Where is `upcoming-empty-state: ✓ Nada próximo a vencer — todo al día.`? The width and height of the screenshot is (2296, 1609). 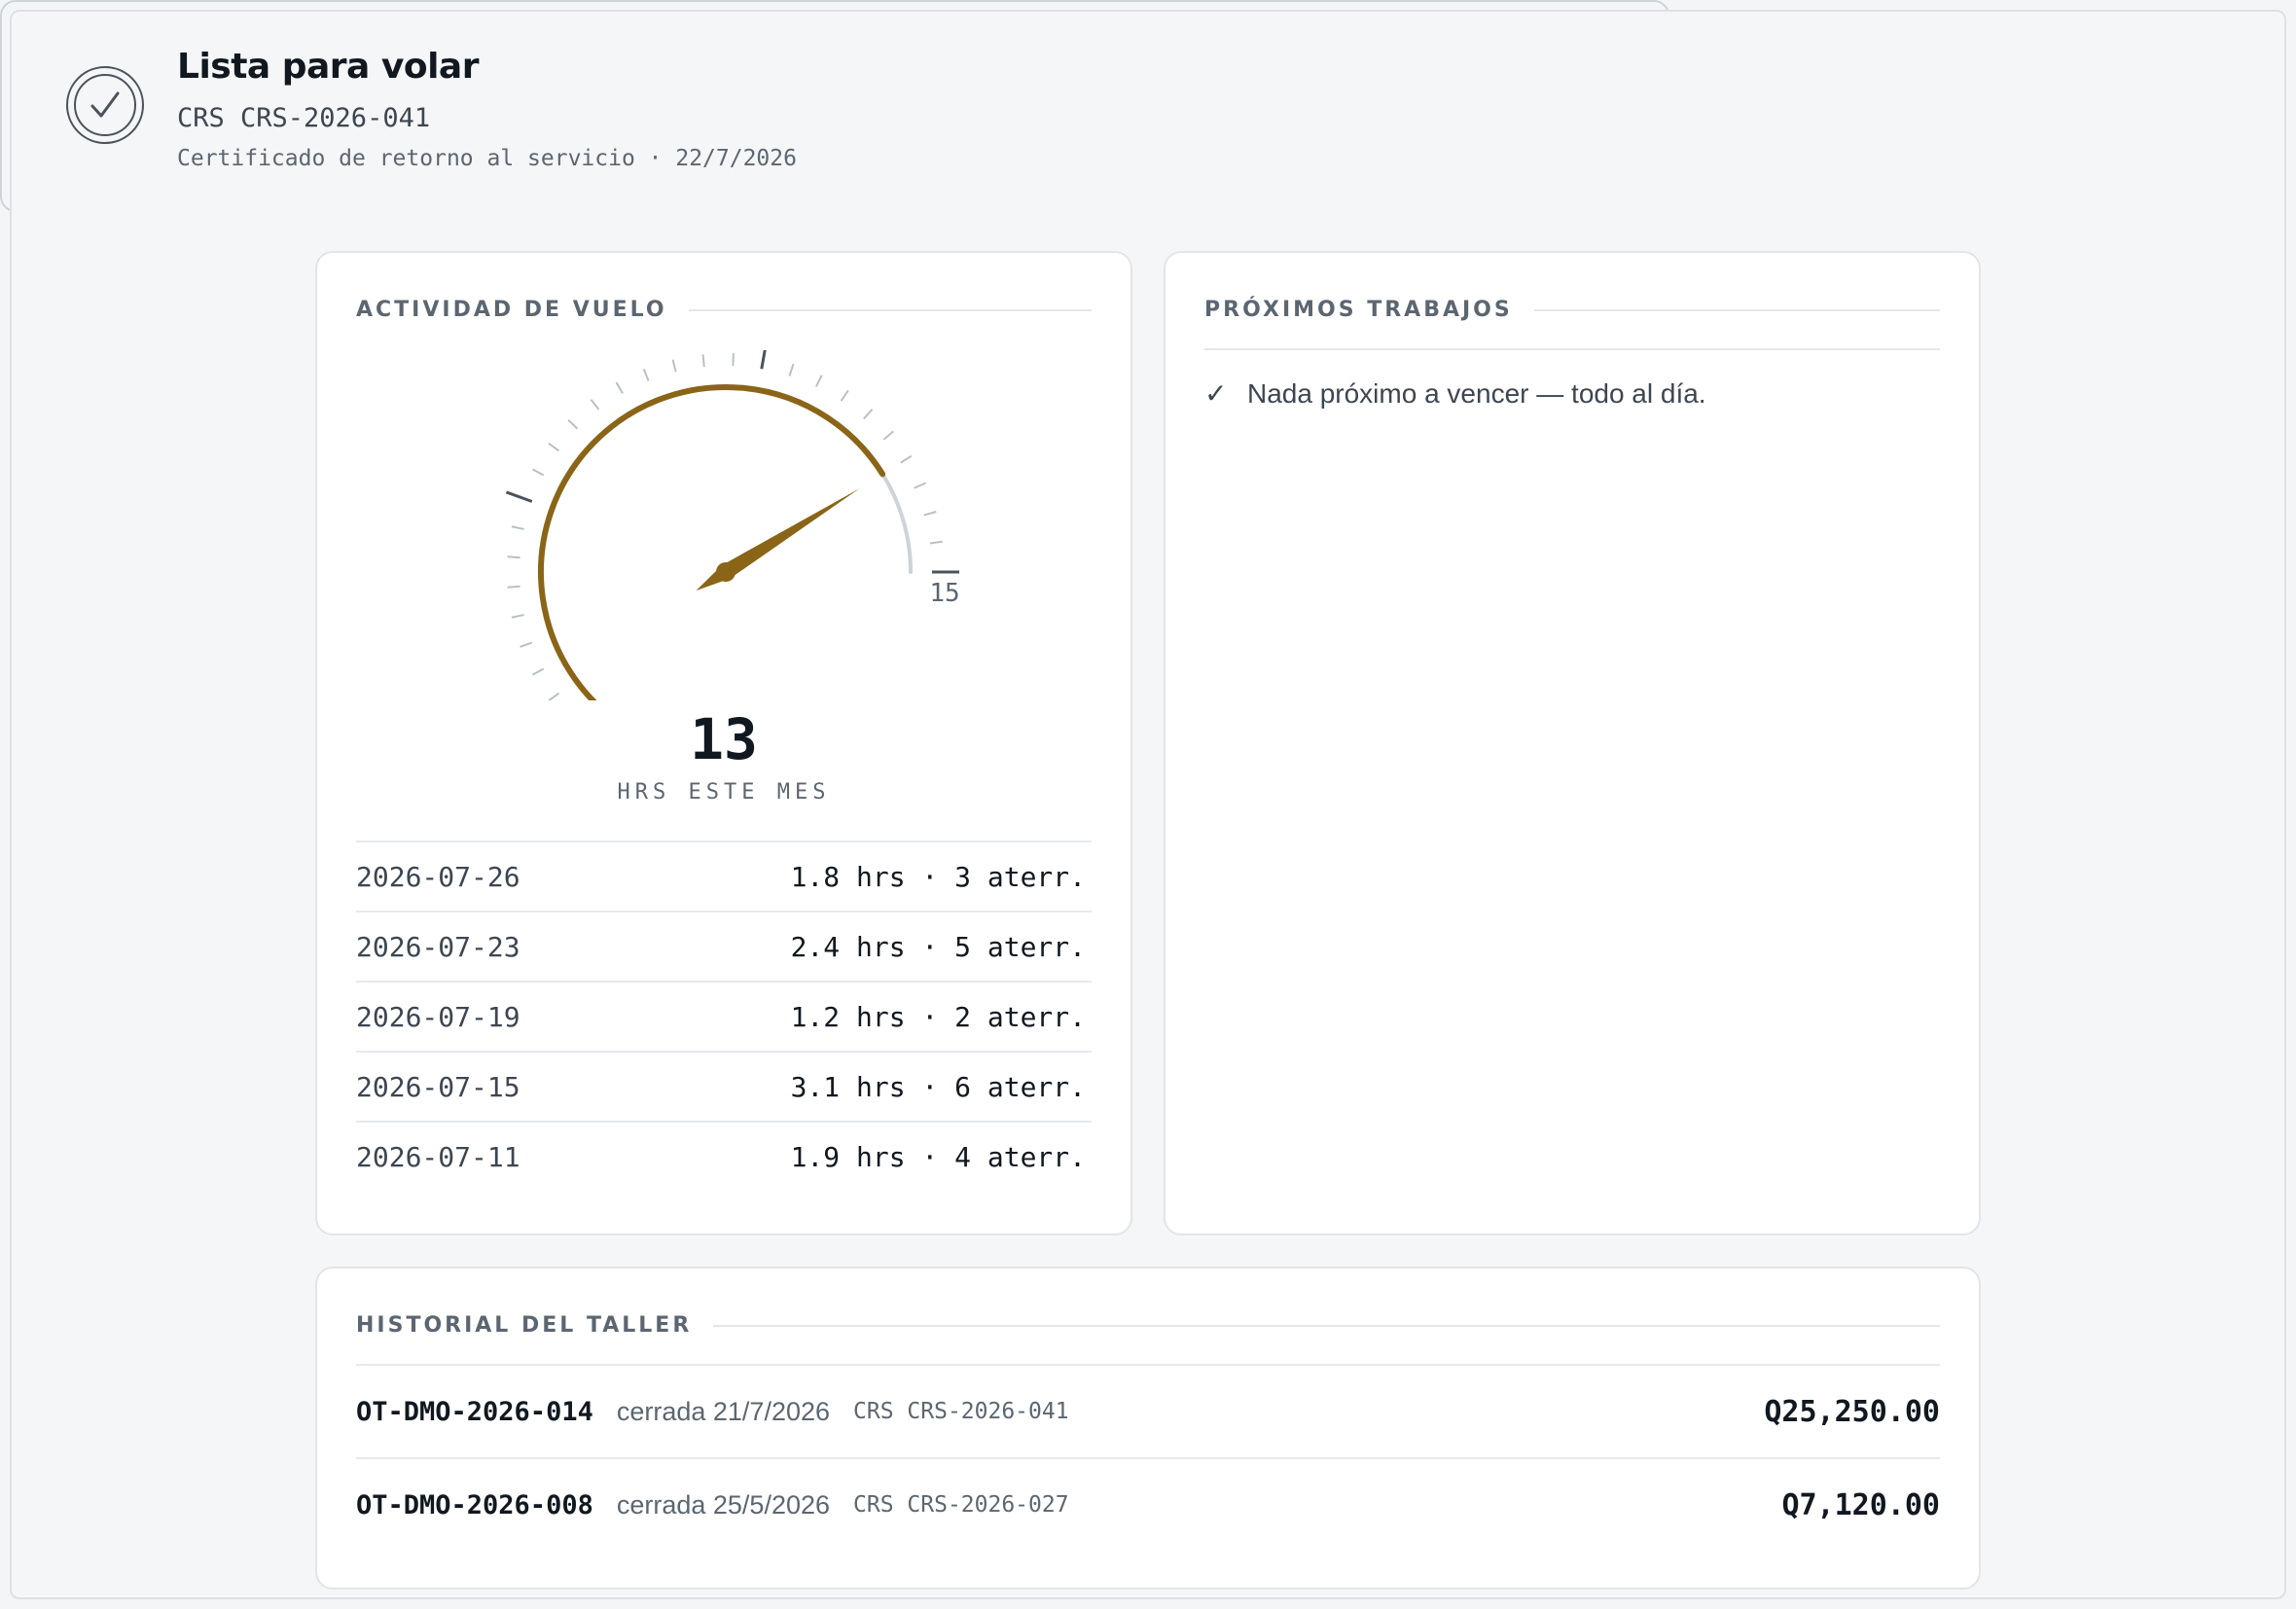
upcoming-empty-state: ✓ Nada próximo a vencer — todo al día. is located at coordinates (1455, 394).